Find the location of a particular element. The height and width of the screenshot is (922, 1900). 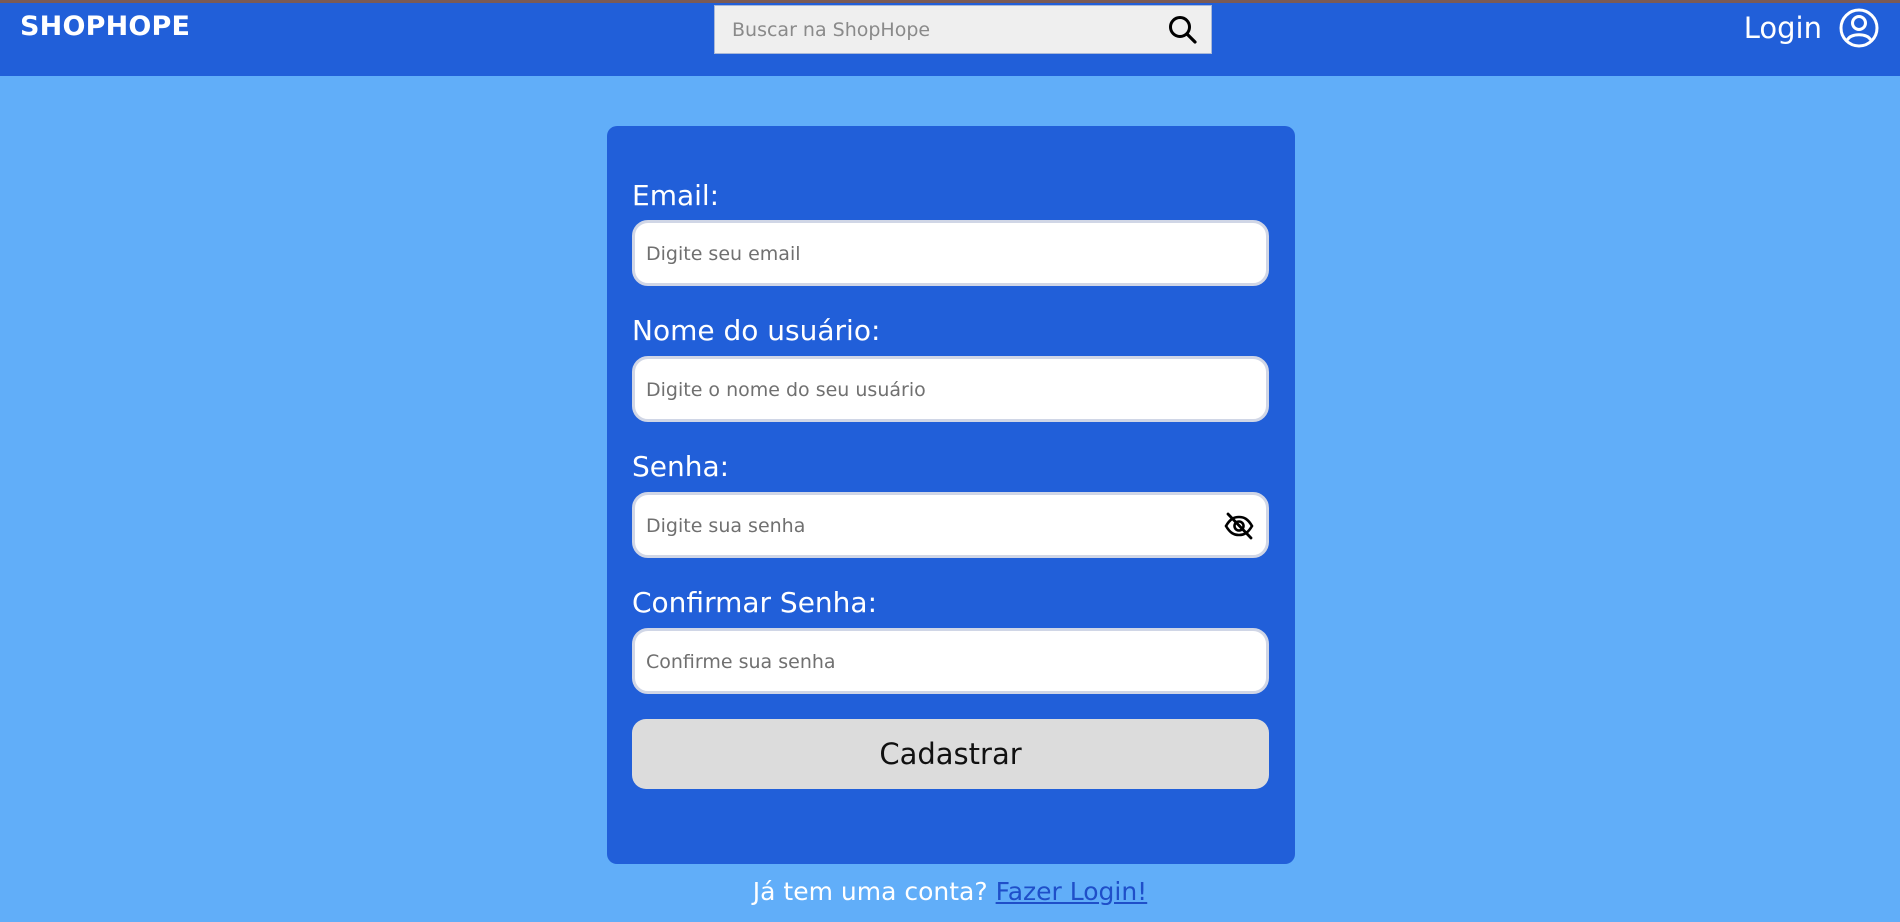

login-link: Login is located at coordinates (1812, 28).